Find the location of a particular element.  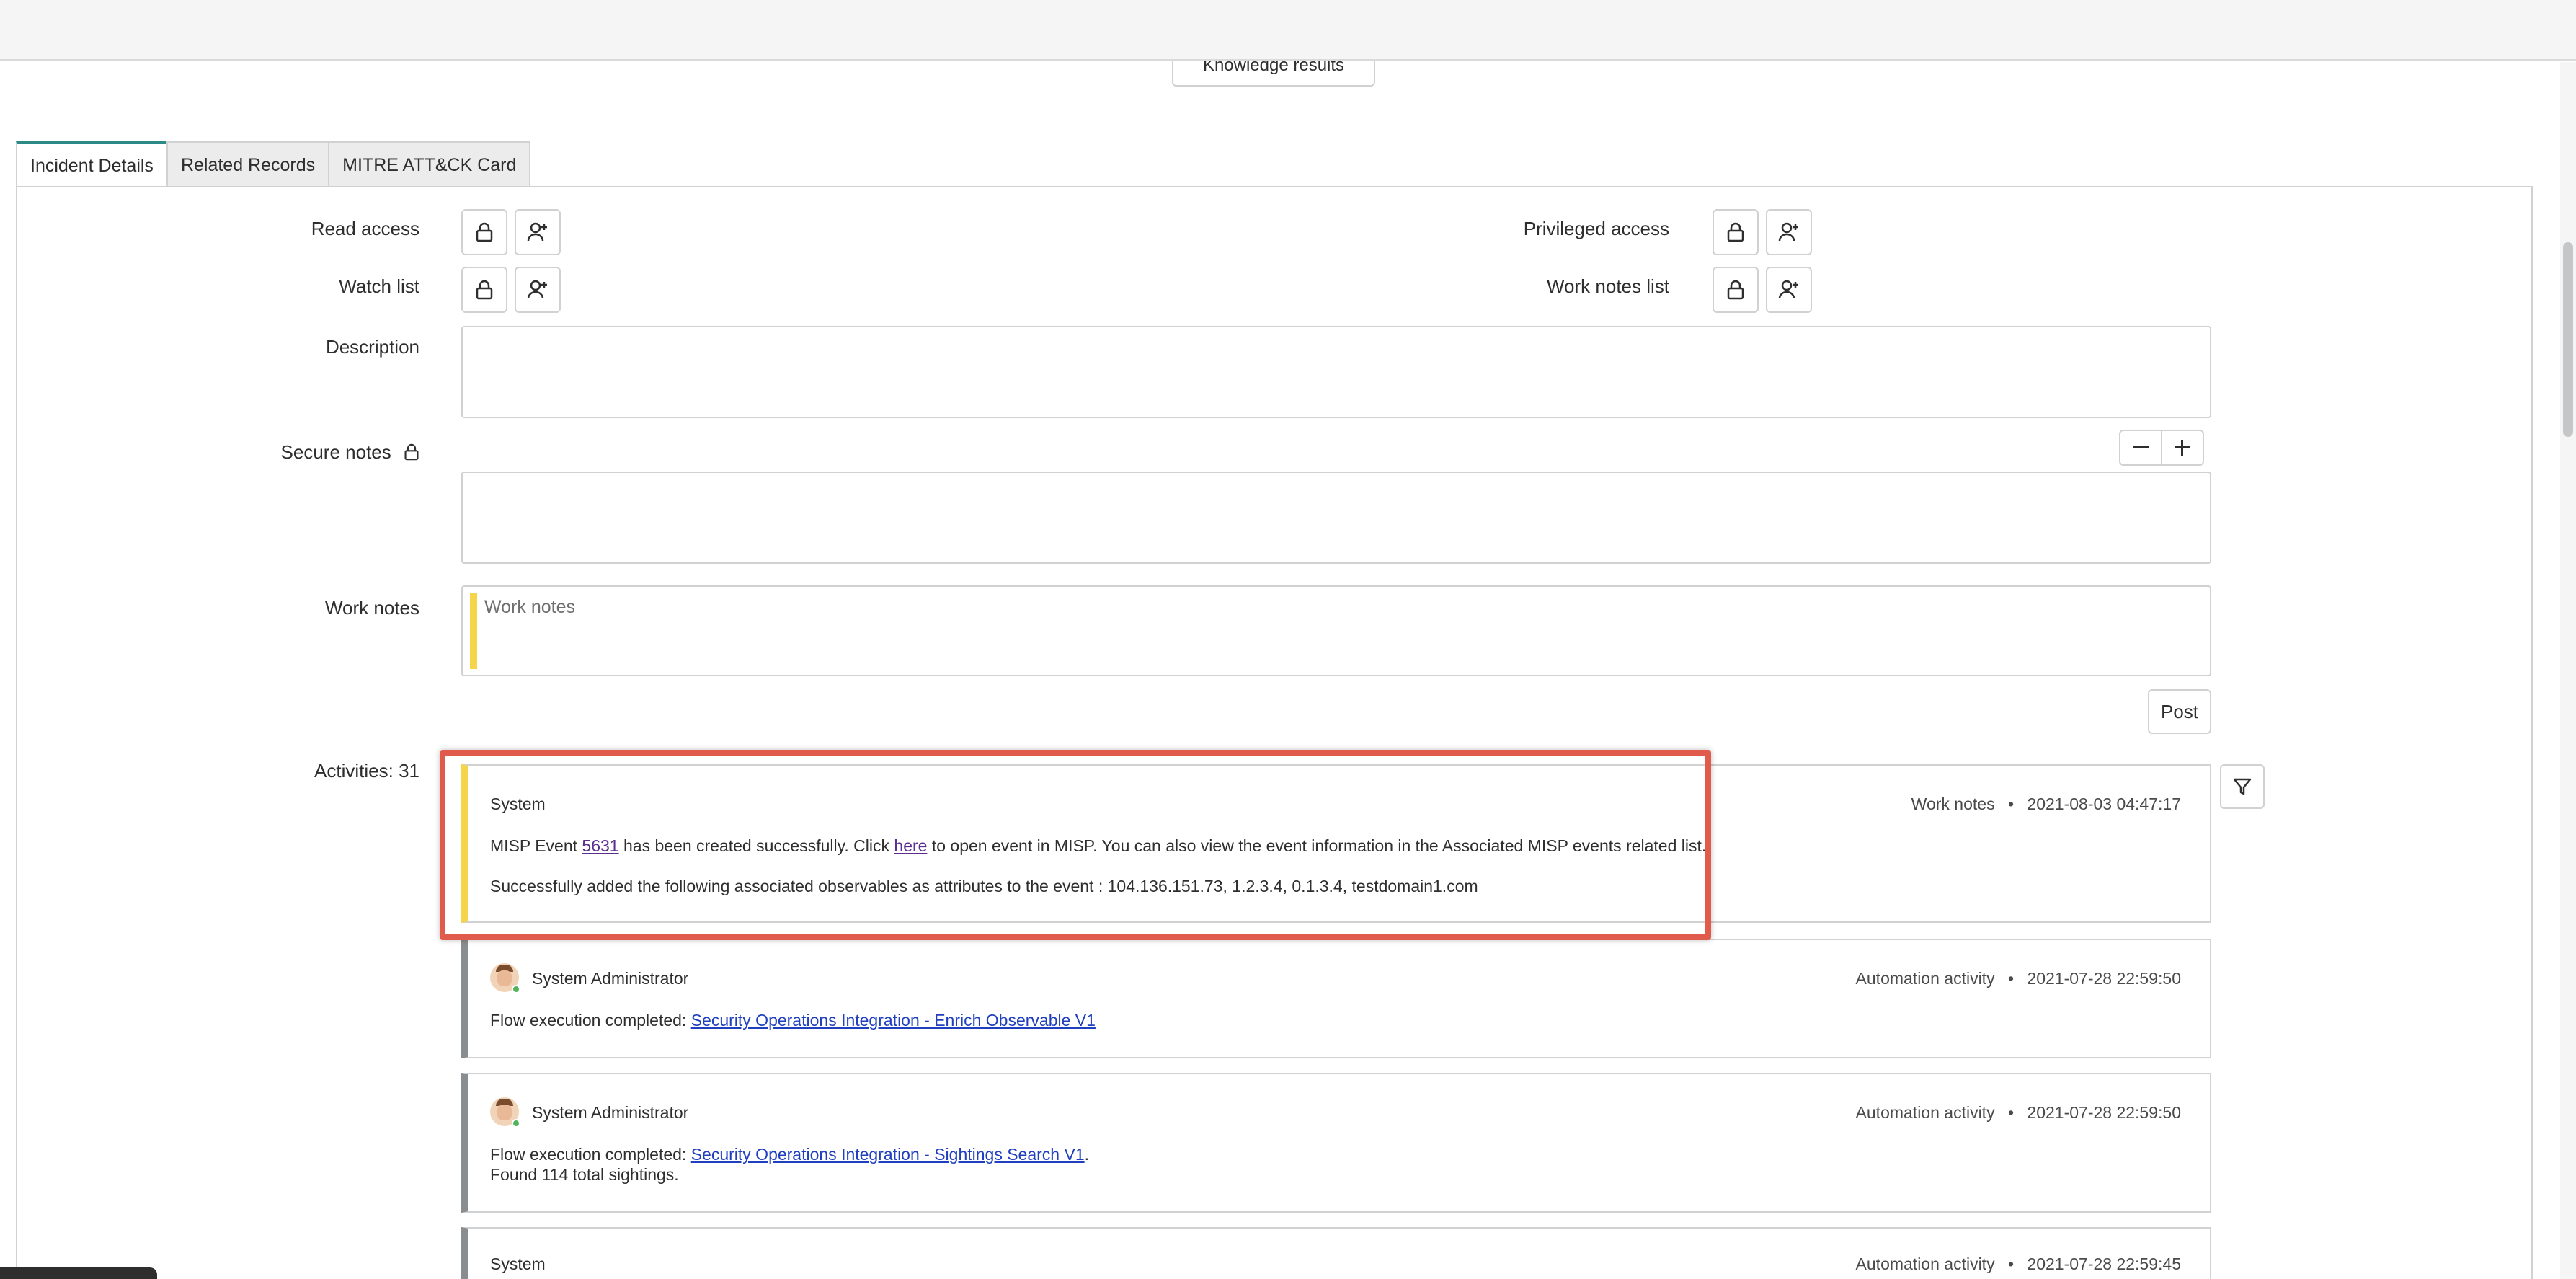

knowledge-results-label: Knowledge results is located at coordinates (1273, 65).